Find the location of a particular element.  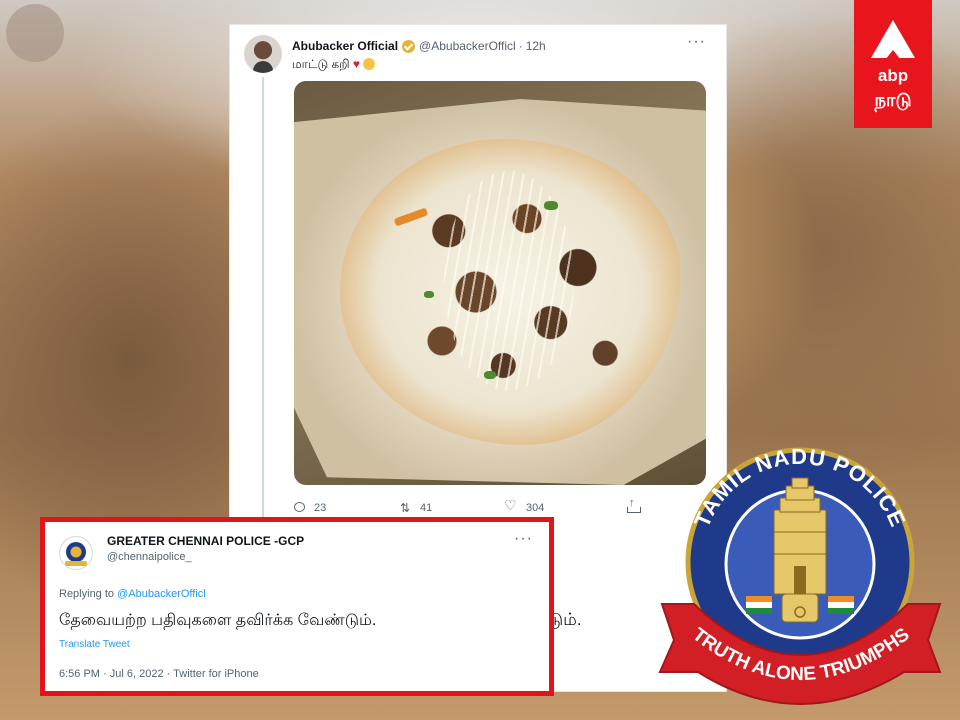

reply-author-name: GREATER CHENNAI POLICE -GCP is located at coordinates (205, 541).